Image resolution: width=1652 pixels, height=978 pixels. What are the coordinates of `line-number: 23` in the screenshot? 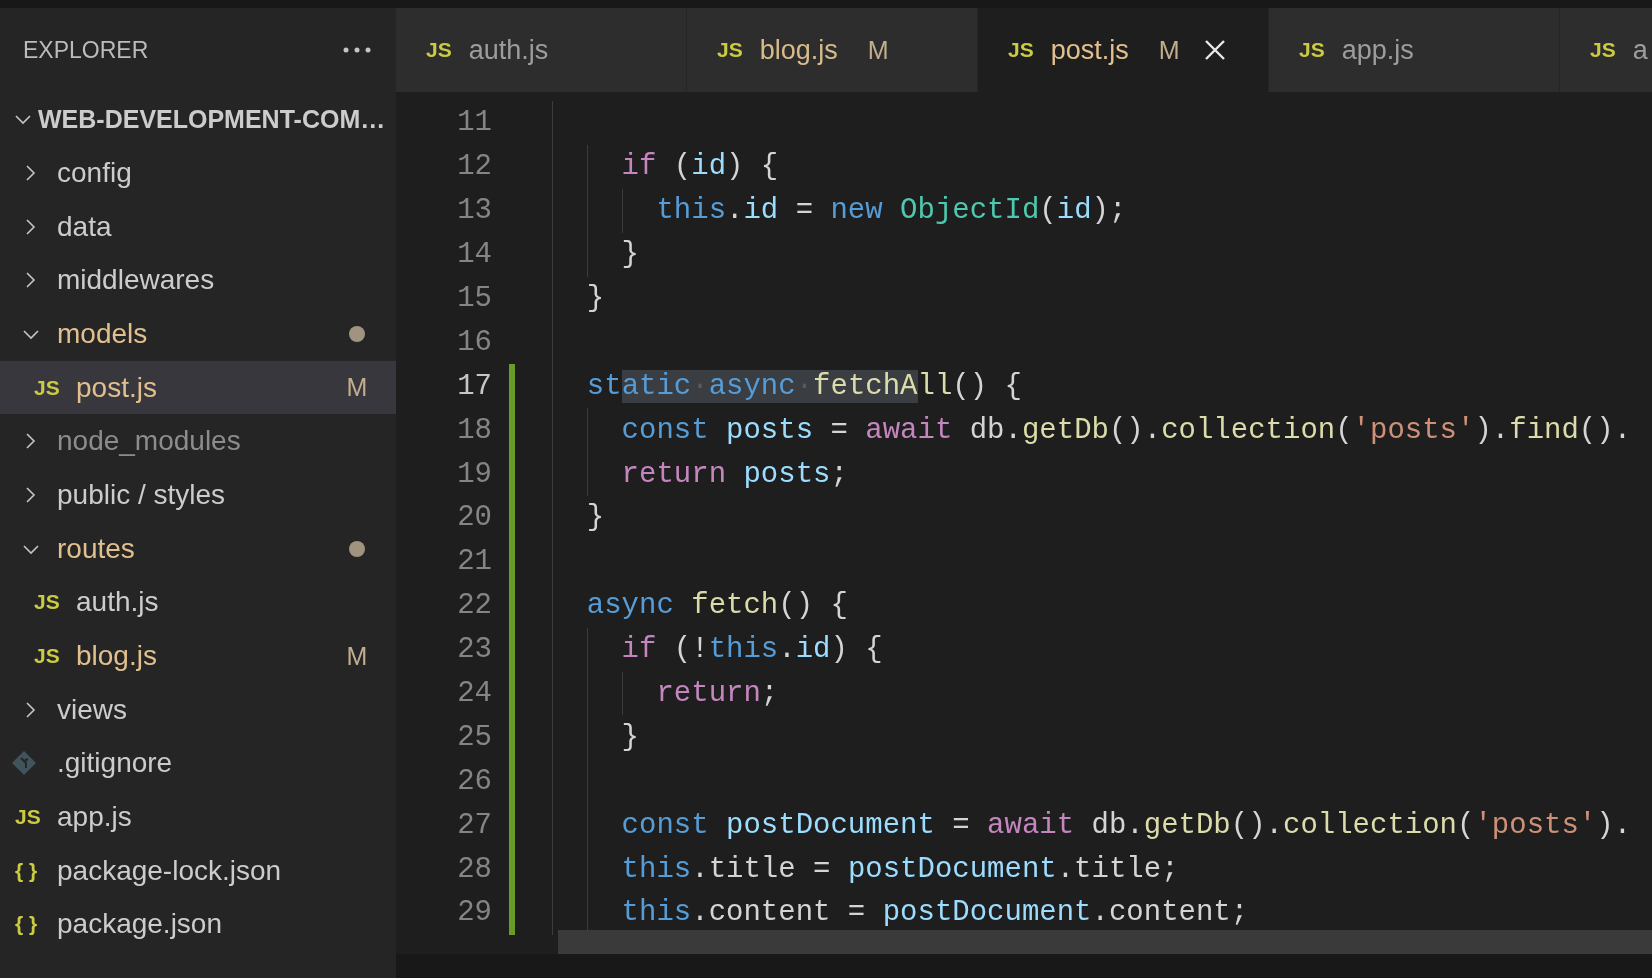 It's located at (474, 650).